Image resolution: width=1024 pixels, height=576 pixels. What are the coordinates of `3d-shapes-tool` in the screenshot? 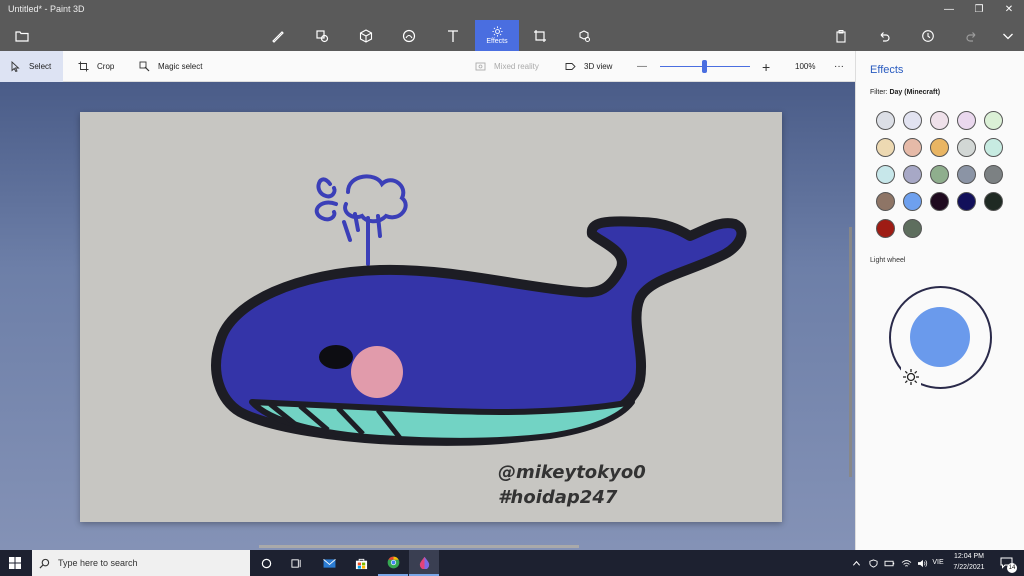 It's located at (366, 35).